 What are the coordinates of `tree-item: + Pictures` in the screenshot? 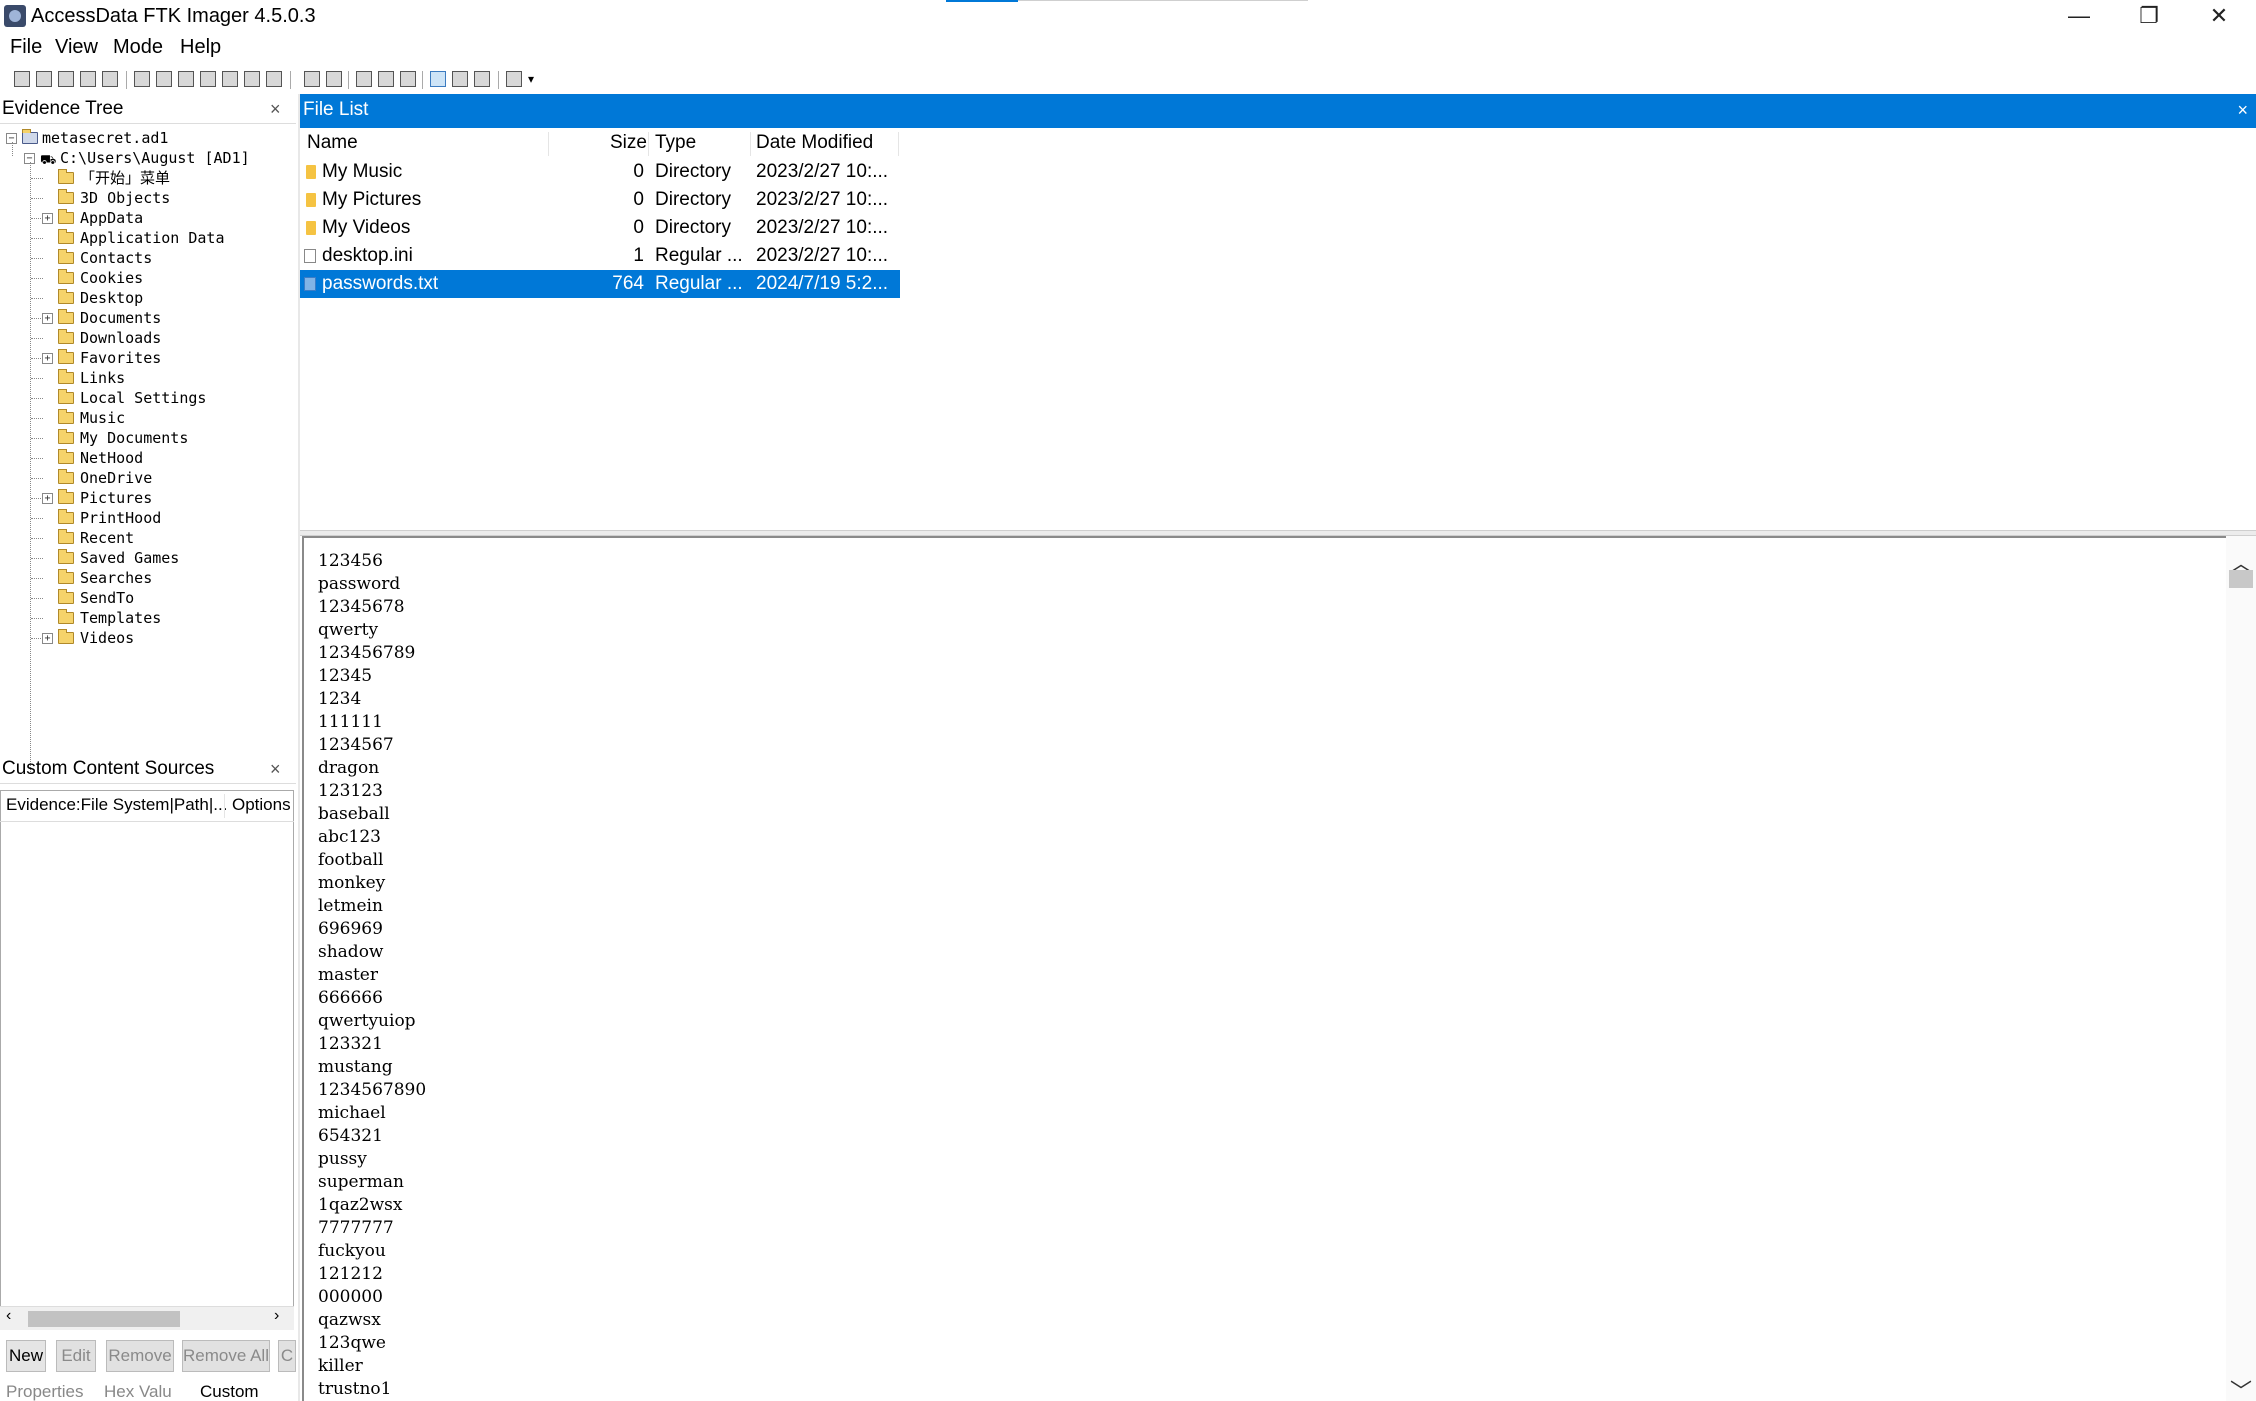 It's located at (148, 498).